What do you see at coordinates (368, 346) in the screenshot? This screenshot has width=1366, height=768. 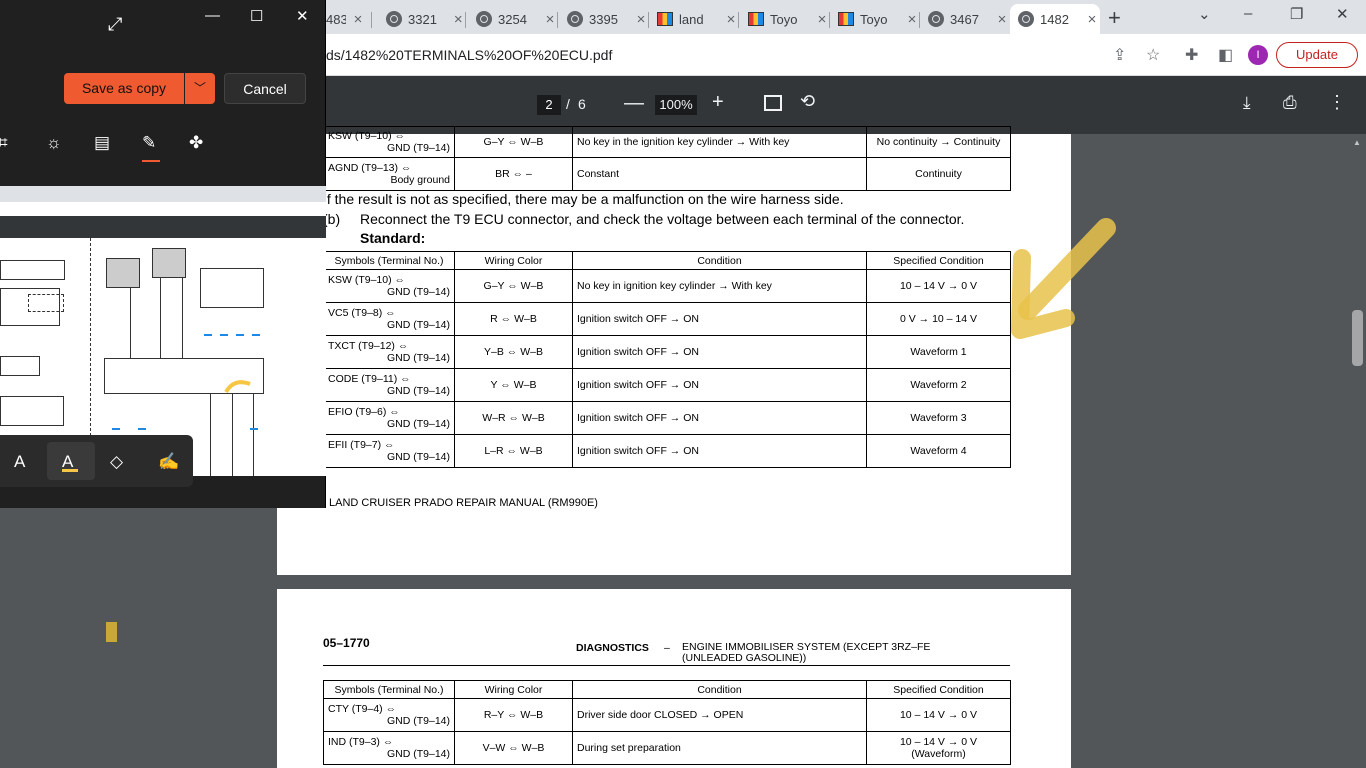 I see `terminal-symbol: TXCT (T9–12) ⇔` at bounding box center [368, 346].